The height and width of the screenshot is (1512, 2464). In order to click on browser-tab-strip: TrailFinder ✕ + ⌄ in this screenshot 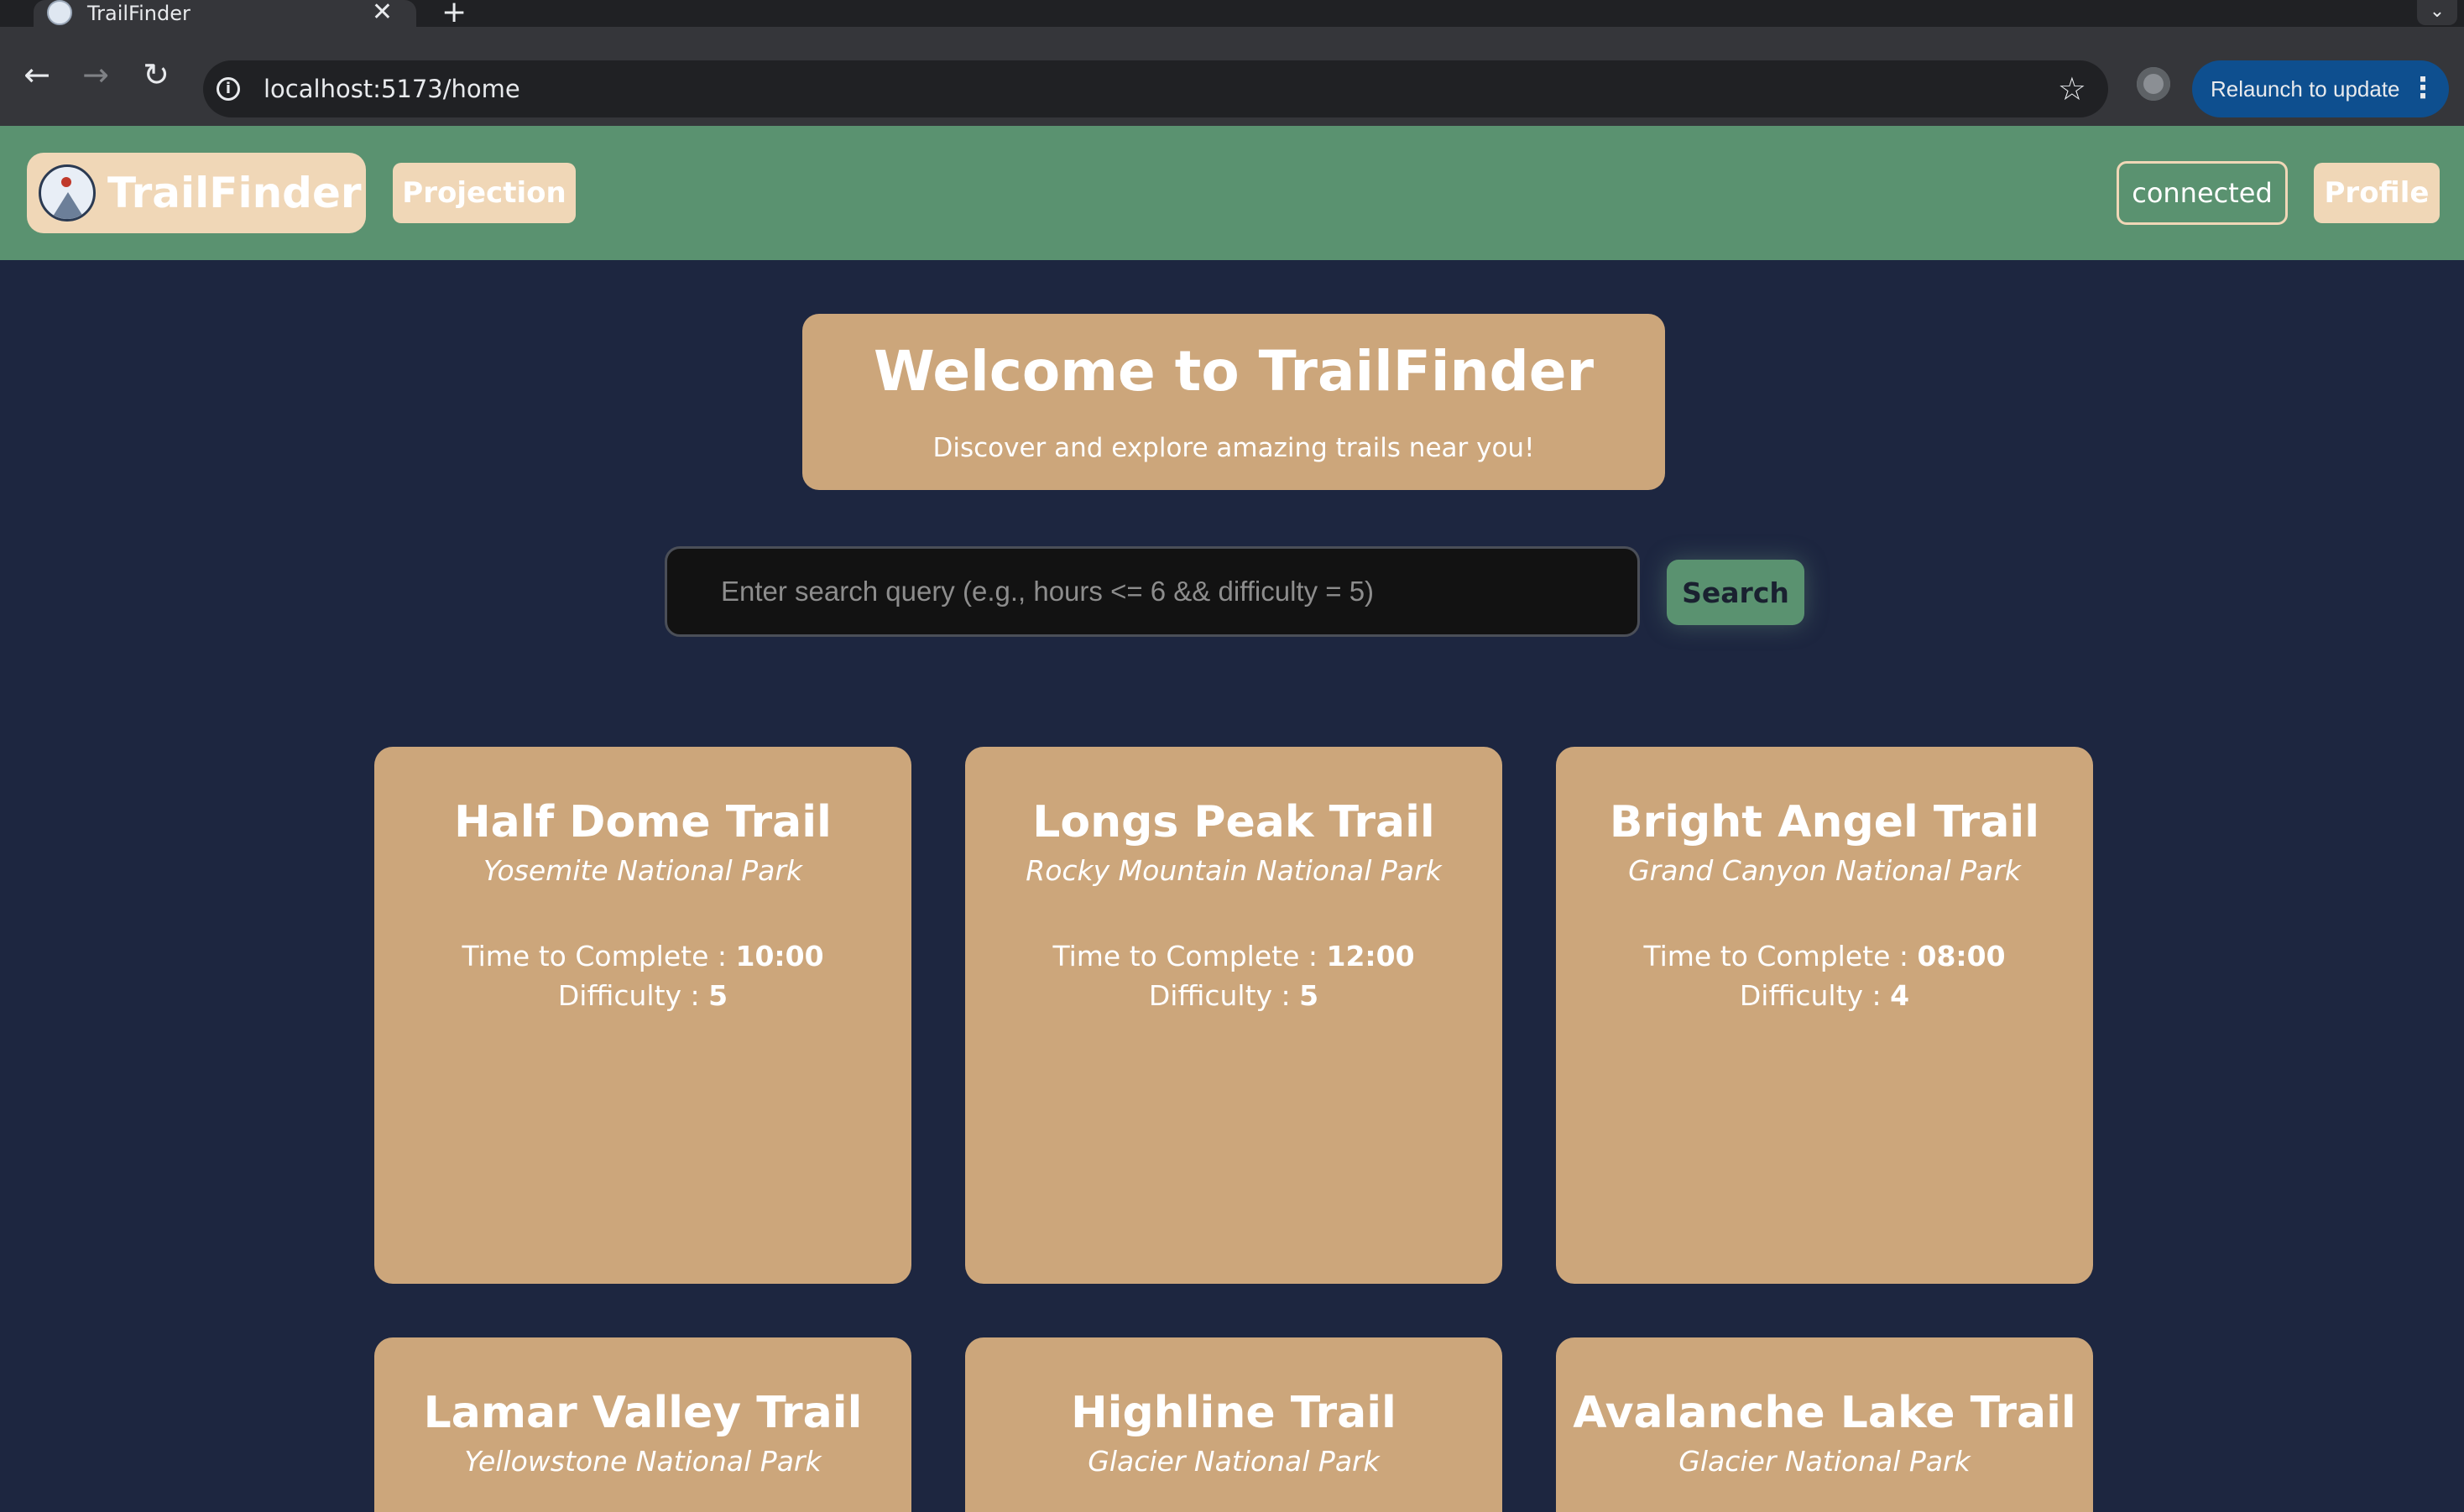, I will do `click(1232, 14)`.